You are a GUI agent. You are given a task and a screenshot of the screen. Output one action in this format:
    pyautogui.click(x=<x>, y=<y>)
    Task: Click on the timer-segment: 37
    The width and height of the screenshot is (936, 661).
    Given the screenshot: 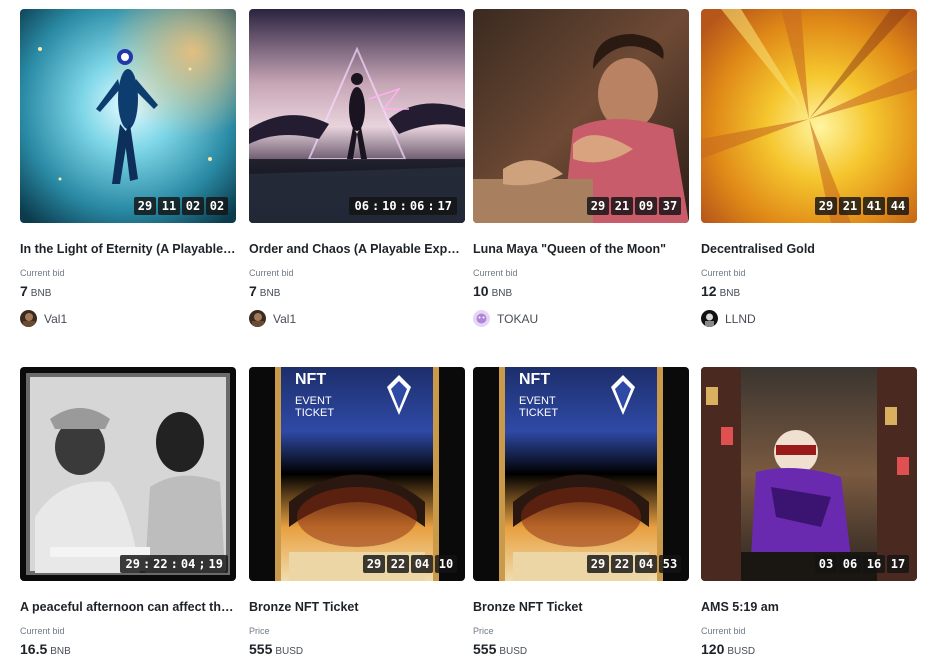 What is the action you would take?
    pyautogui.click(x=670, y=206)
    